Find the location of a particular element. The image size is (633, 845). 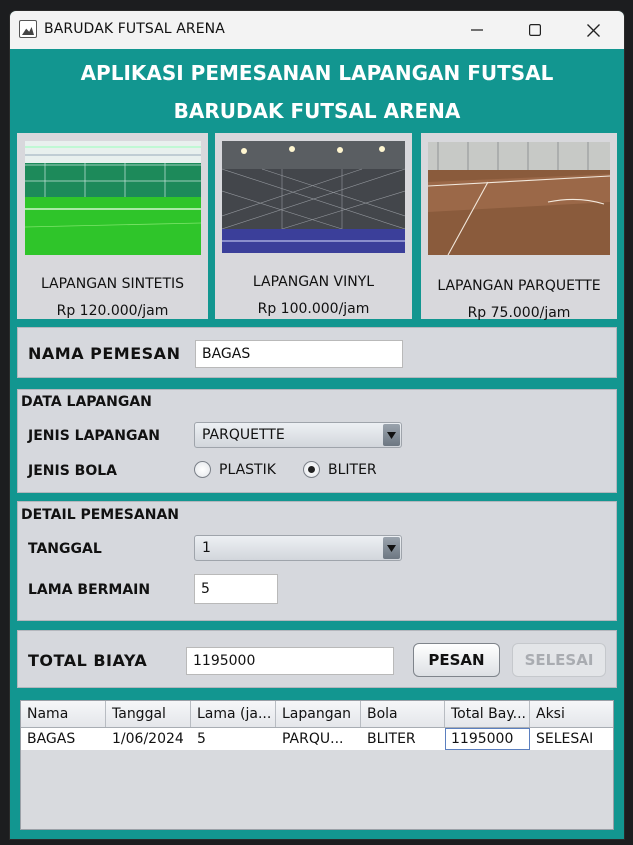

close-button is located at coordinates (593, 30).